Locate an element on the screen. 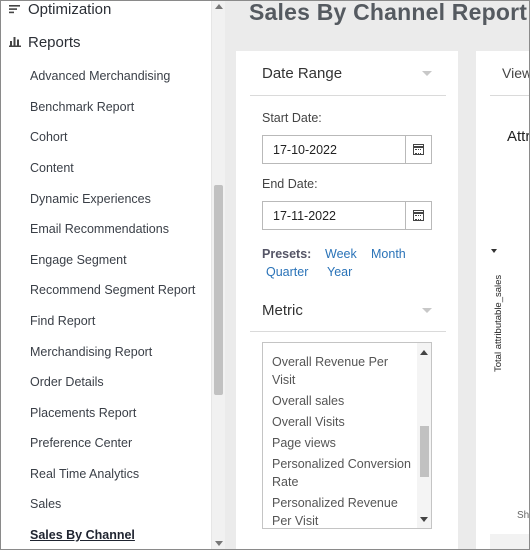  sidebar-item-engage-segment: Engage Segment is located at coordinates (78, 260).